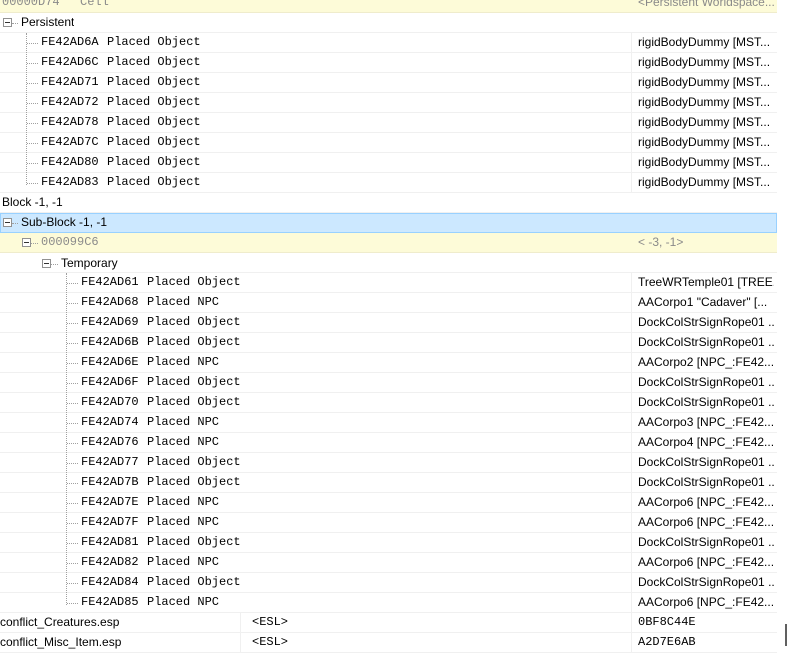 This screenshot has width=794, height=653. What do you see at coordinates (70, 82) in the screenshot?
I see `record-formid: FE42AD71` at bounding box center [70, 82].